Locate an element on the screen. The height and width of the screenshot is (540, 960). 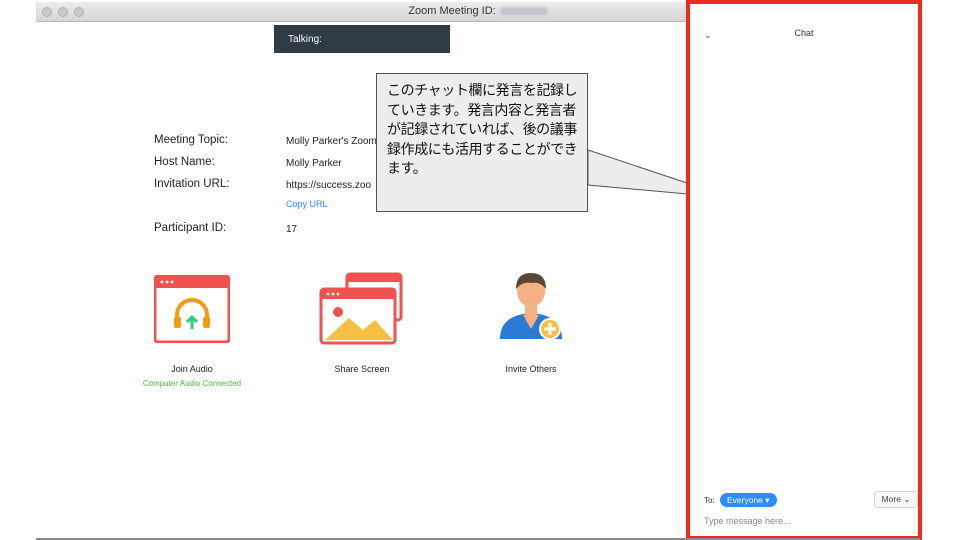
window-title-text: Zoom Meeting ID: is located at coordinates (452, 11).